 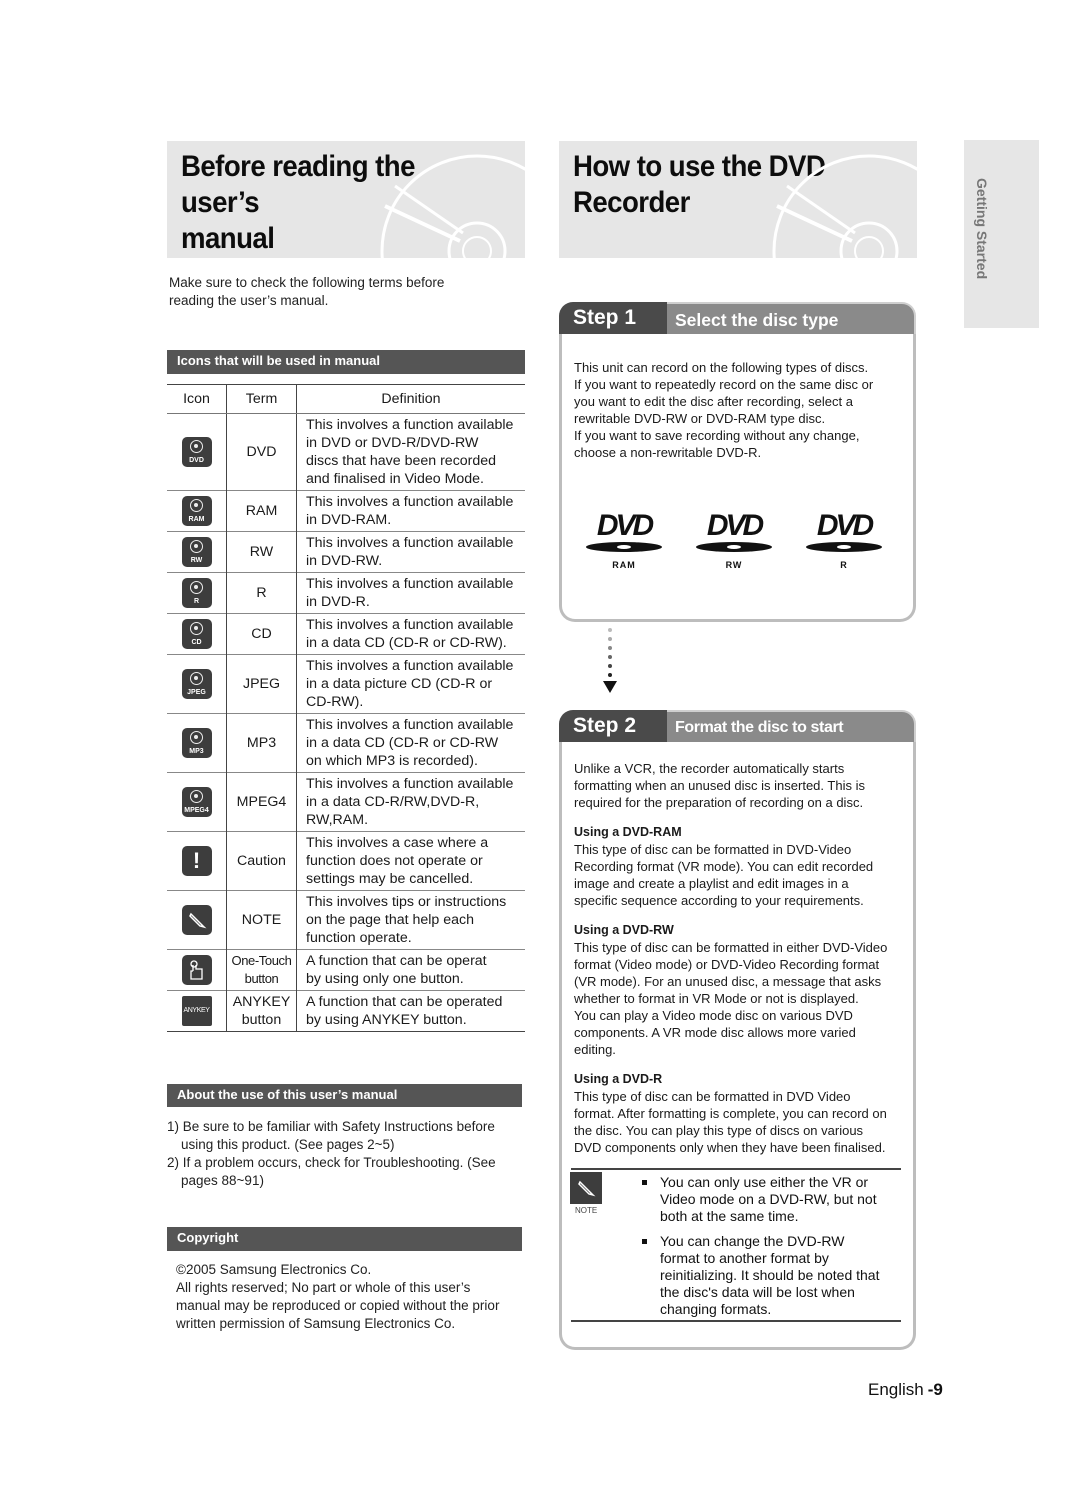 What do you see at coordinates (338, 602) in the screenshot?
I see `definition-line: in DVD-R.` at bounding box center [338, 602].